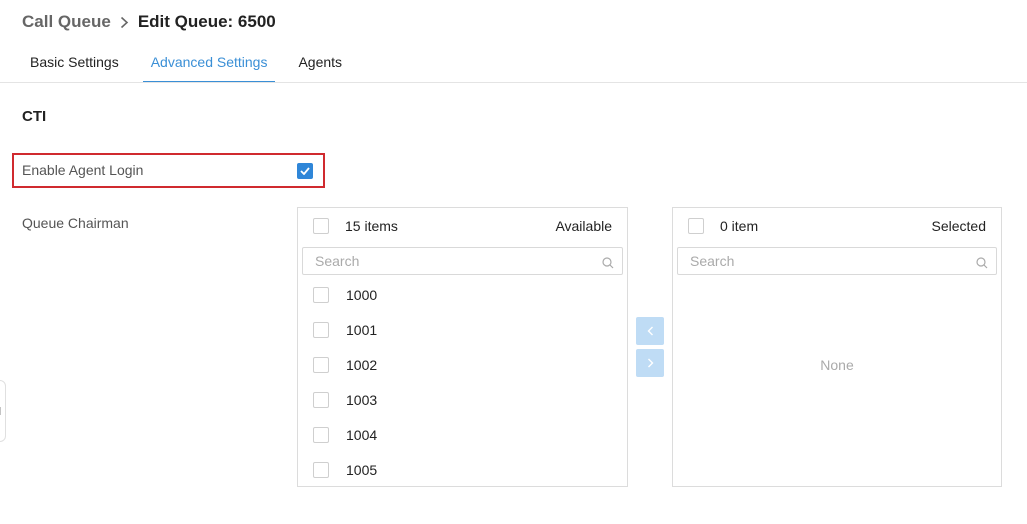 The height and width of the screenshot is (524, 1027). I want to click on list-item: 1004, so click(462, 434).